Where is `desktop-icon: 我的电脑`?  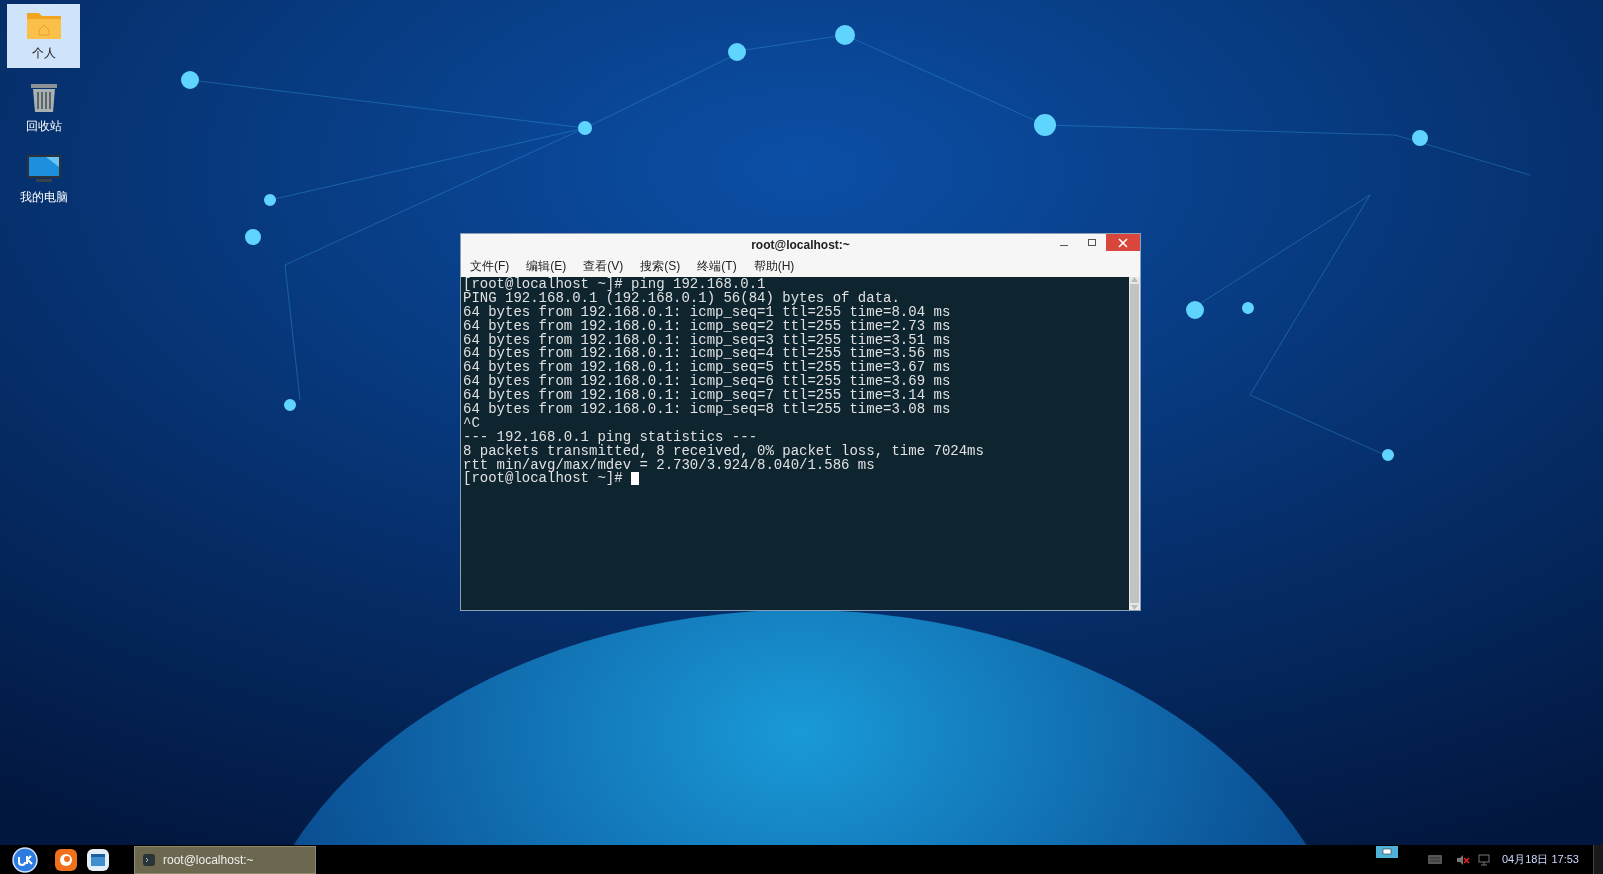 desktop-icon: 我的电脑 is located at coordinates (43, 180).